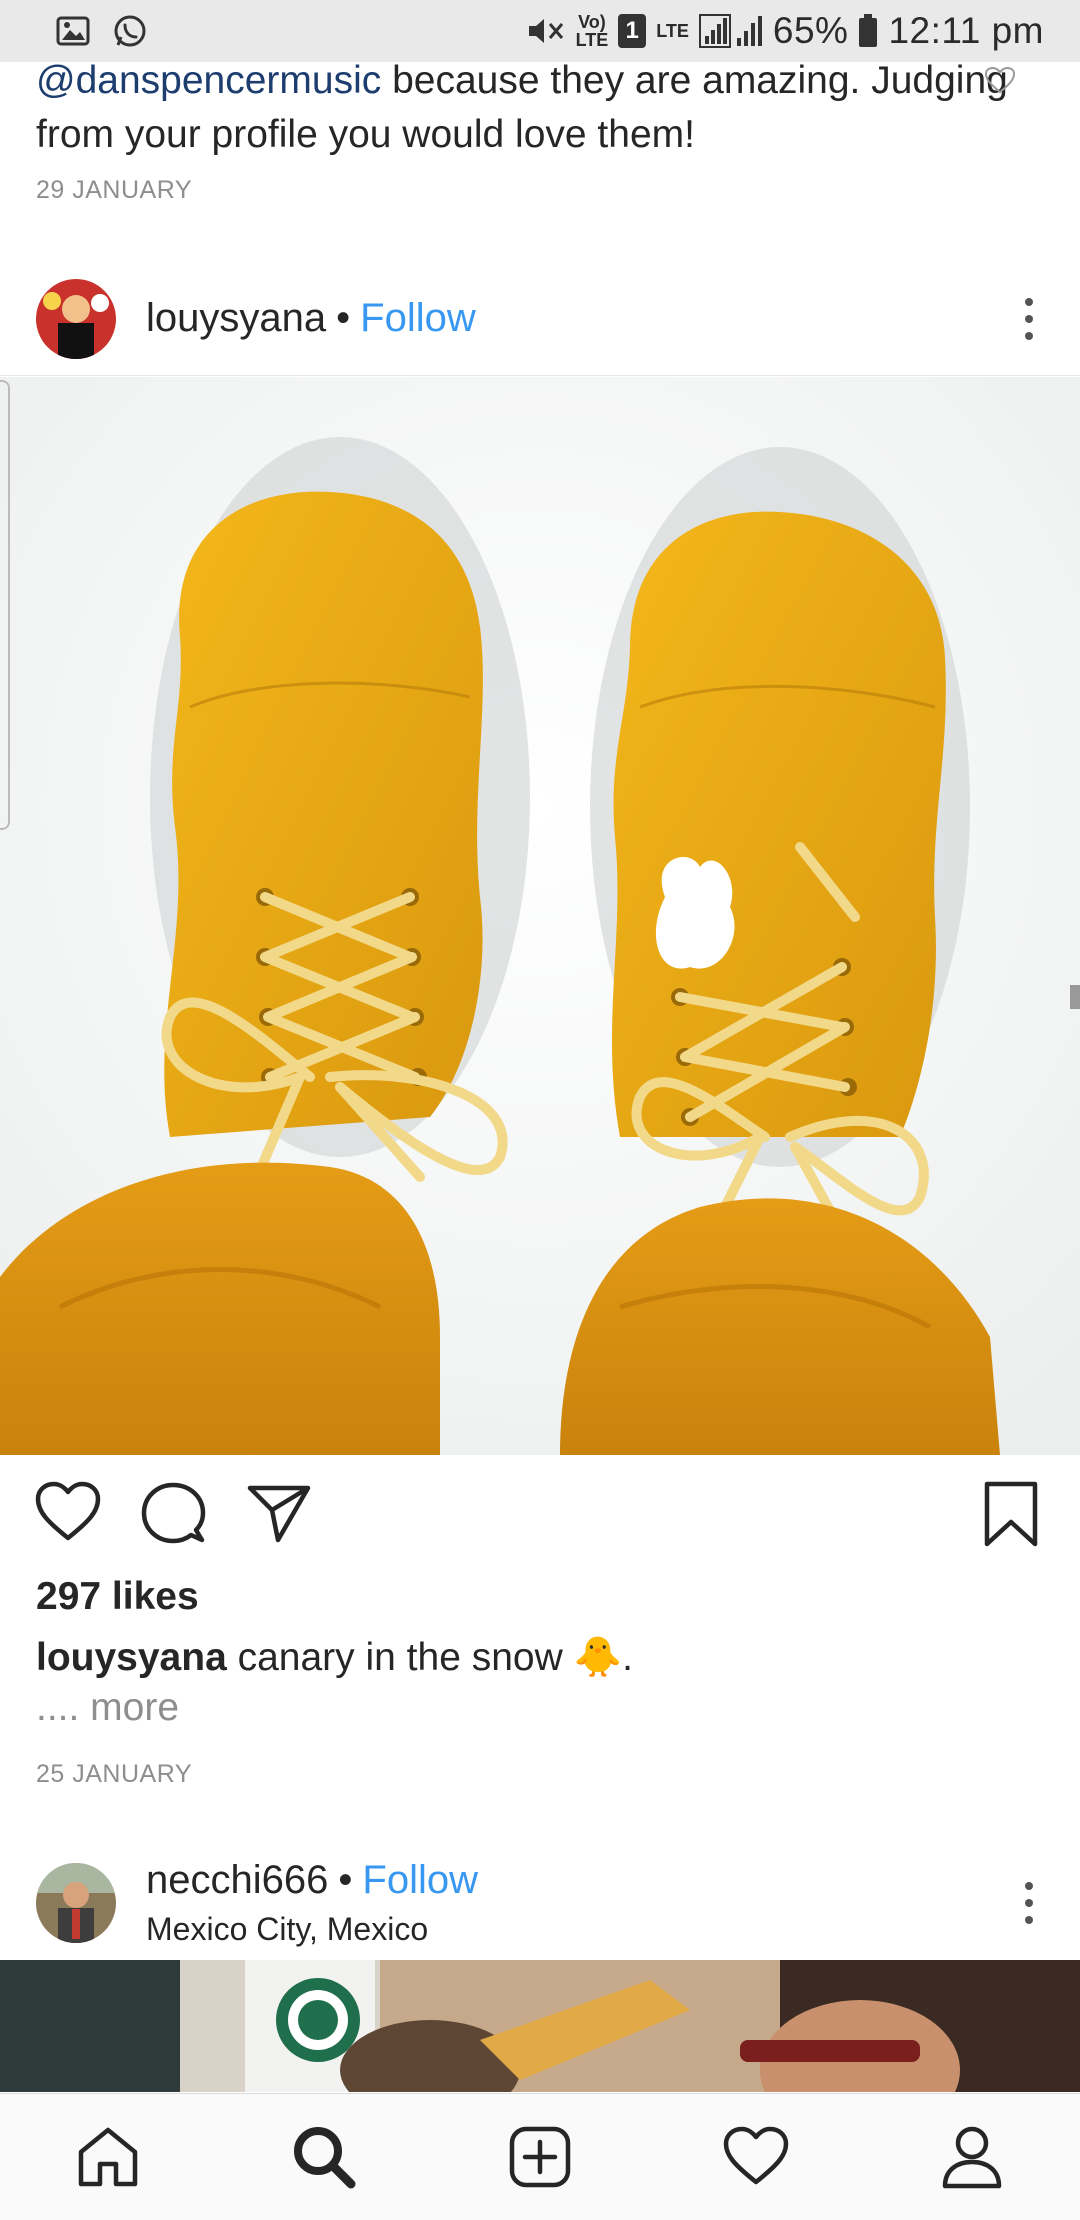 This screenshot has height=2220, width=1080. I want to click on whatsapp-icon, so click(130, 31).